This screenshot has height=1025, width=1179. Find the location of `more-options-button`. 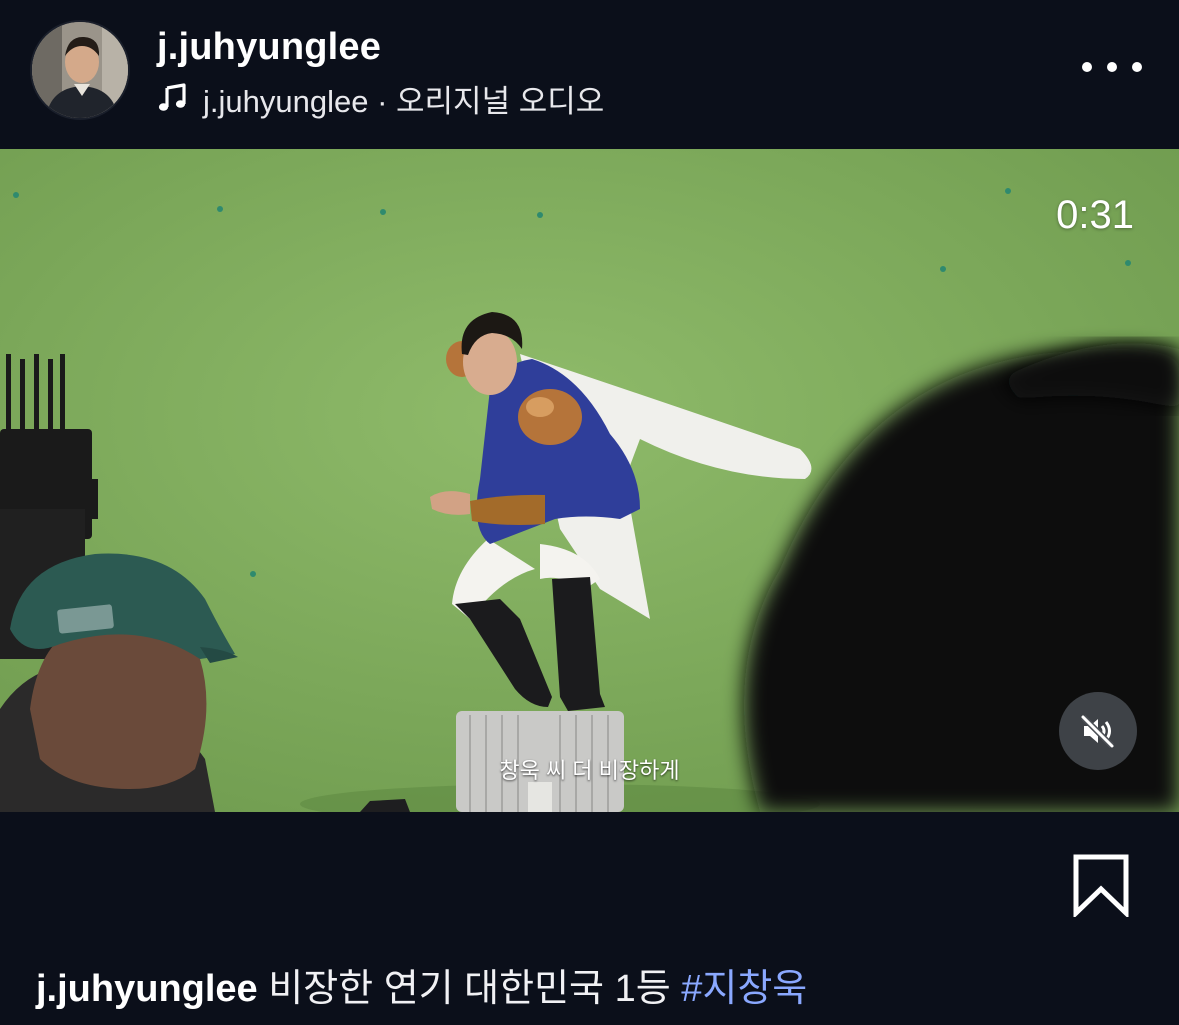

more-options-button is located at coordinates (1112, 67).